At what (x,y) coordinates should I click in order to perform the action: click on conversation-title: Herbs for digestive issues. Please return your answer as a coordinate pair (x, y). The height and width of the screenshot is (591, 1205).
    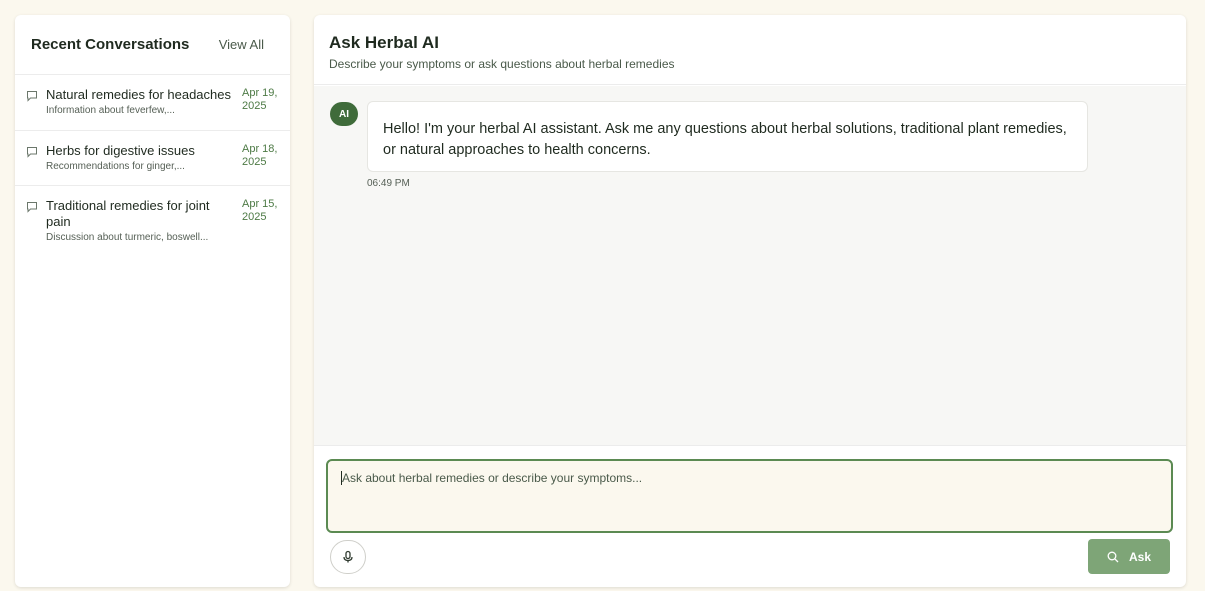
    Looking at the image, I should click on (120, 150).